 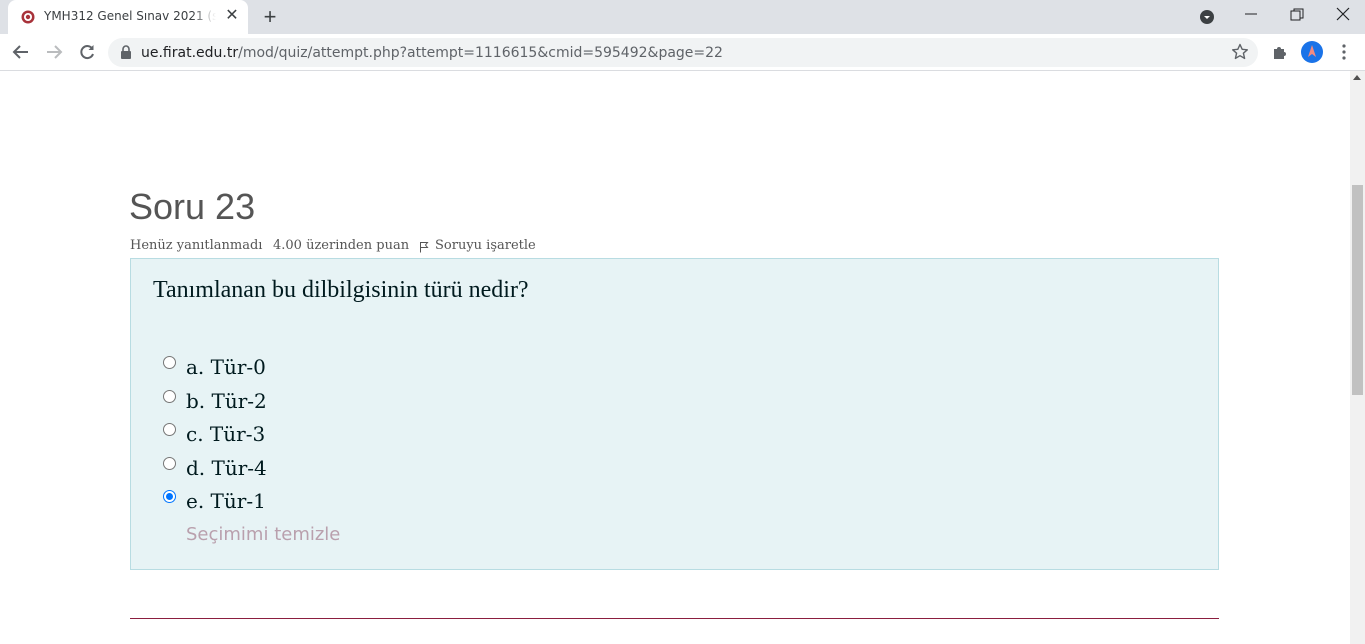 I want to click on url-host: ue.firat.edu.tr, so click(x=190, y=53).